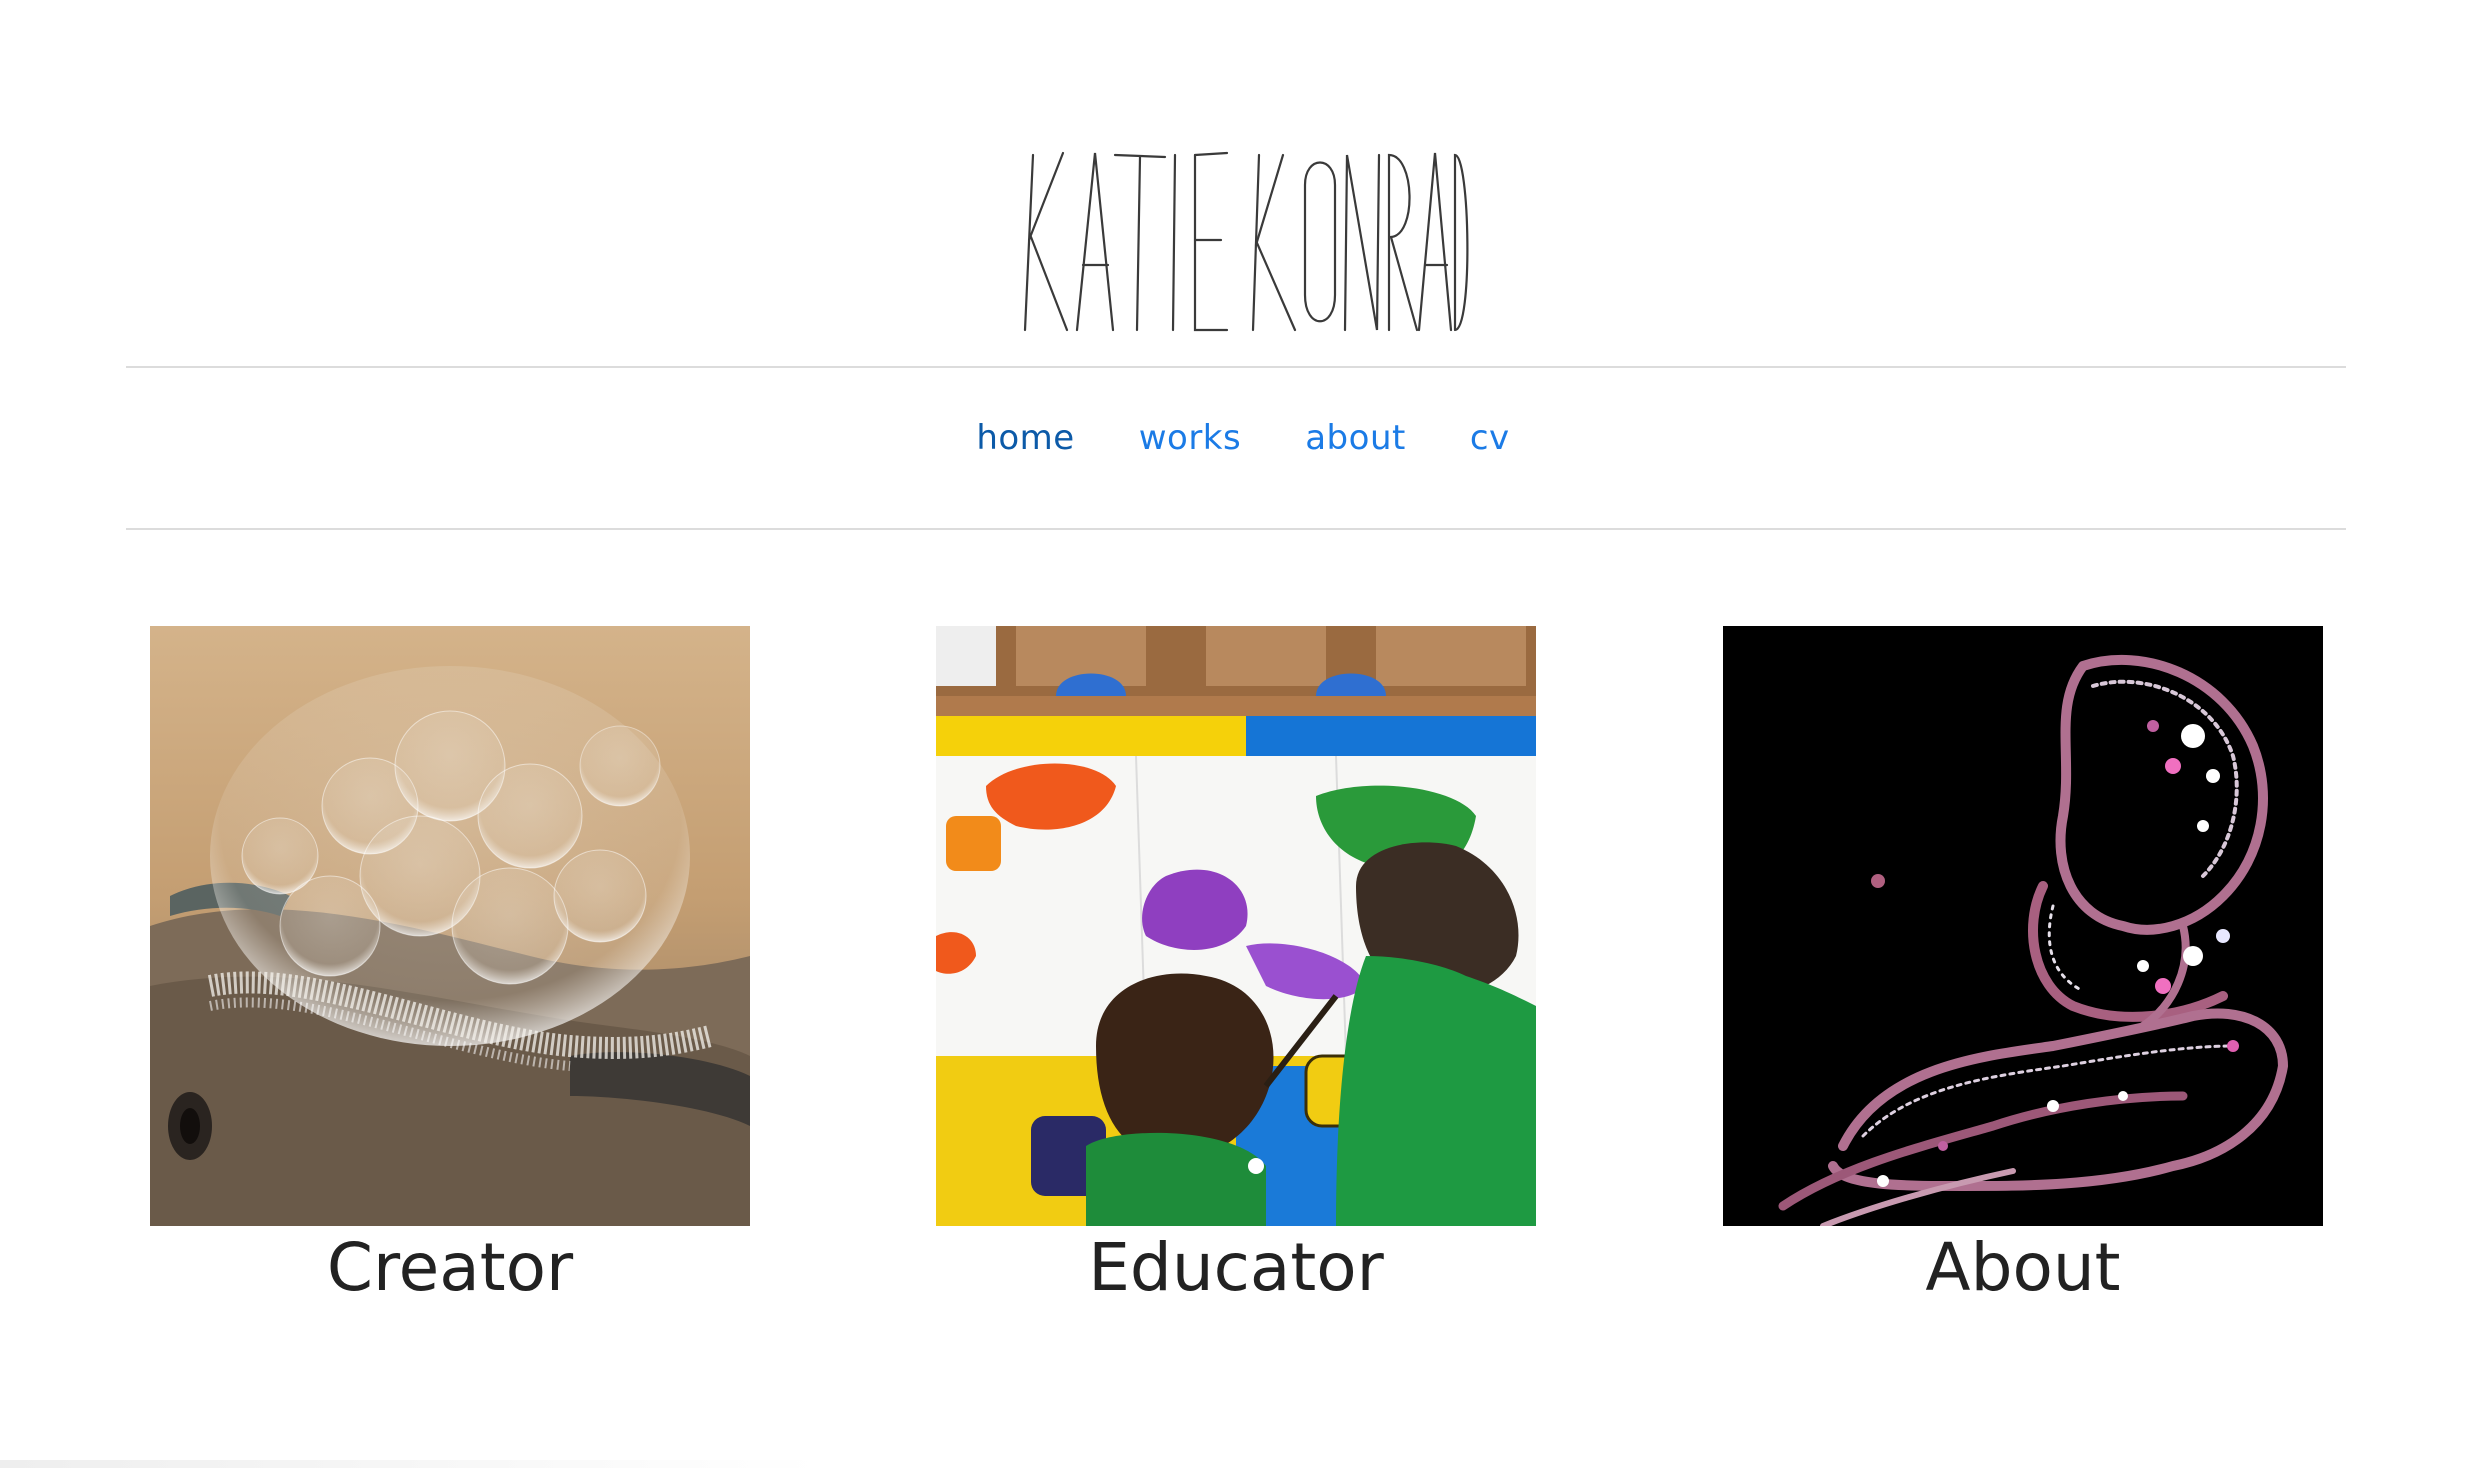 The width and height of the screenshot is (2486, 1468). I want to click on educator-image, so click(1236, 926).